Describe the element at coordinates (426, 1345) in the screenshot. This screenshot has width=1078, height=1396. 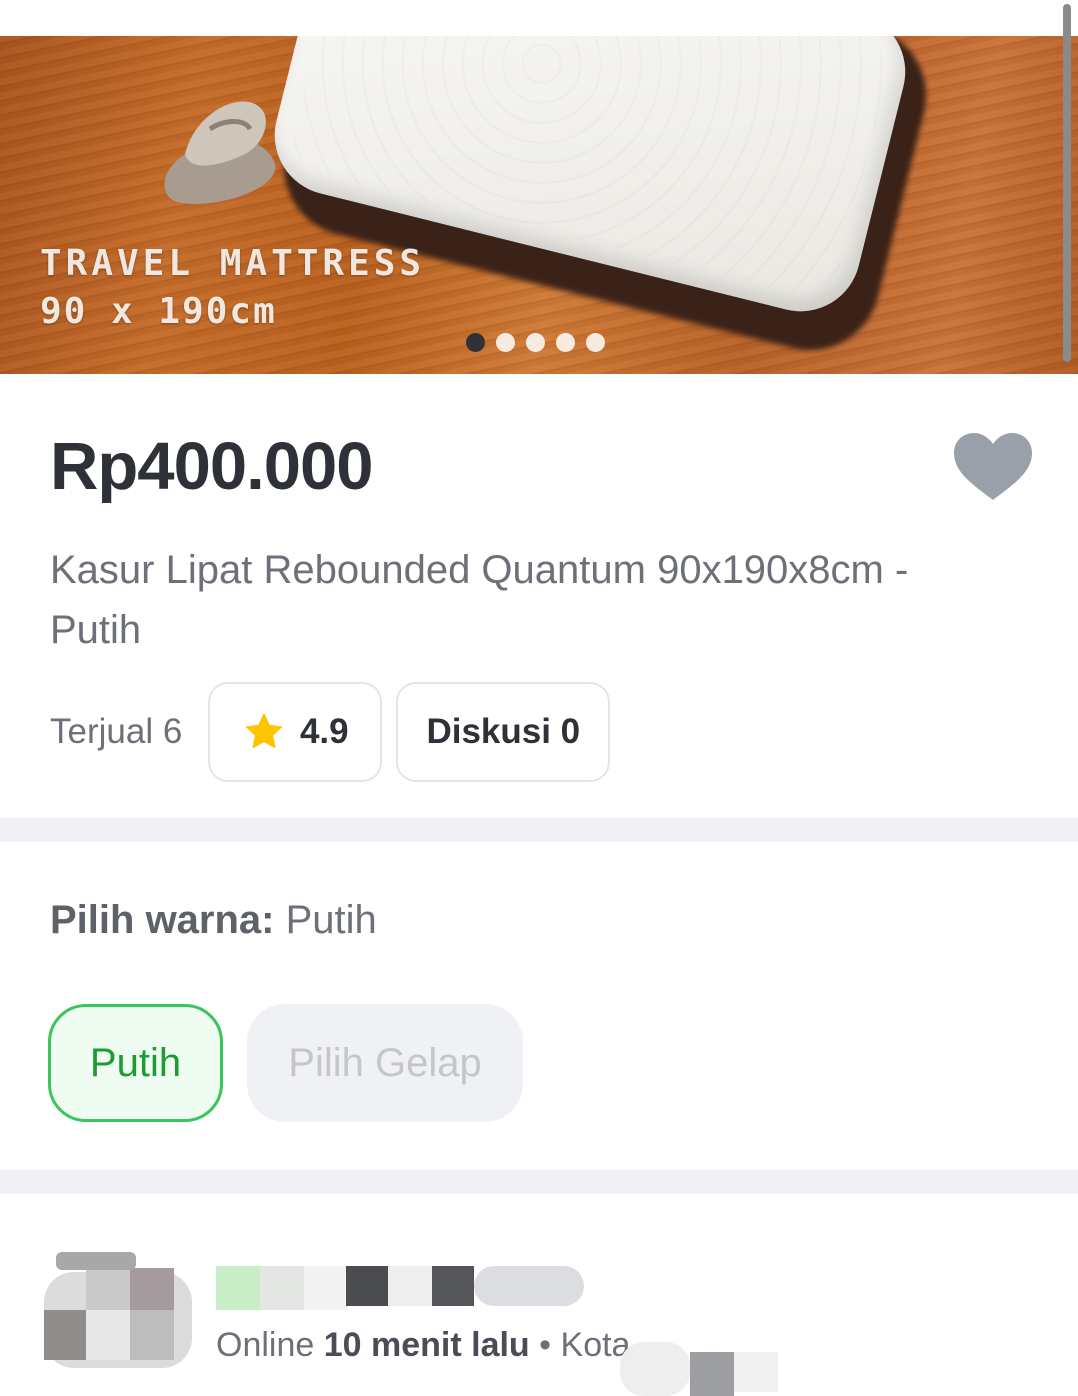
I see `shop-online-time: 10 menit lalu` at that location.